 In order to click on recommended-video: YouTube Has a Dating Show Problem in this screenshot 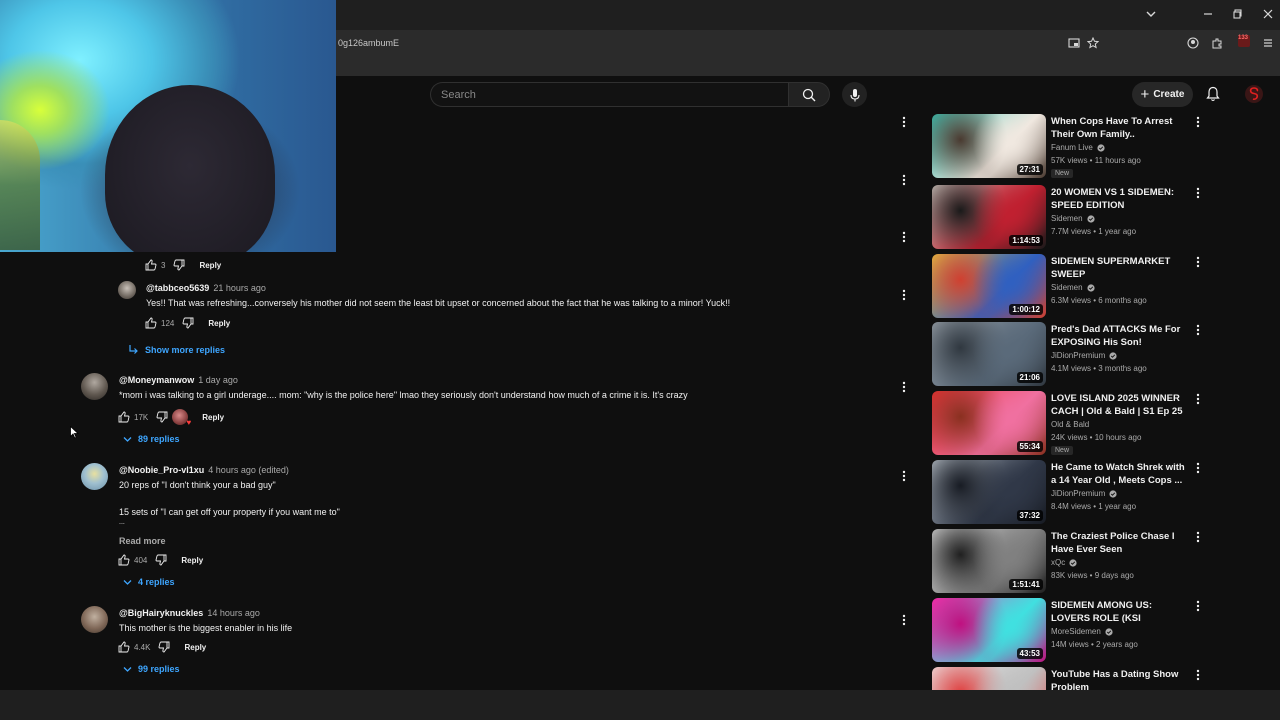, I will do `click(1106, 678)`.